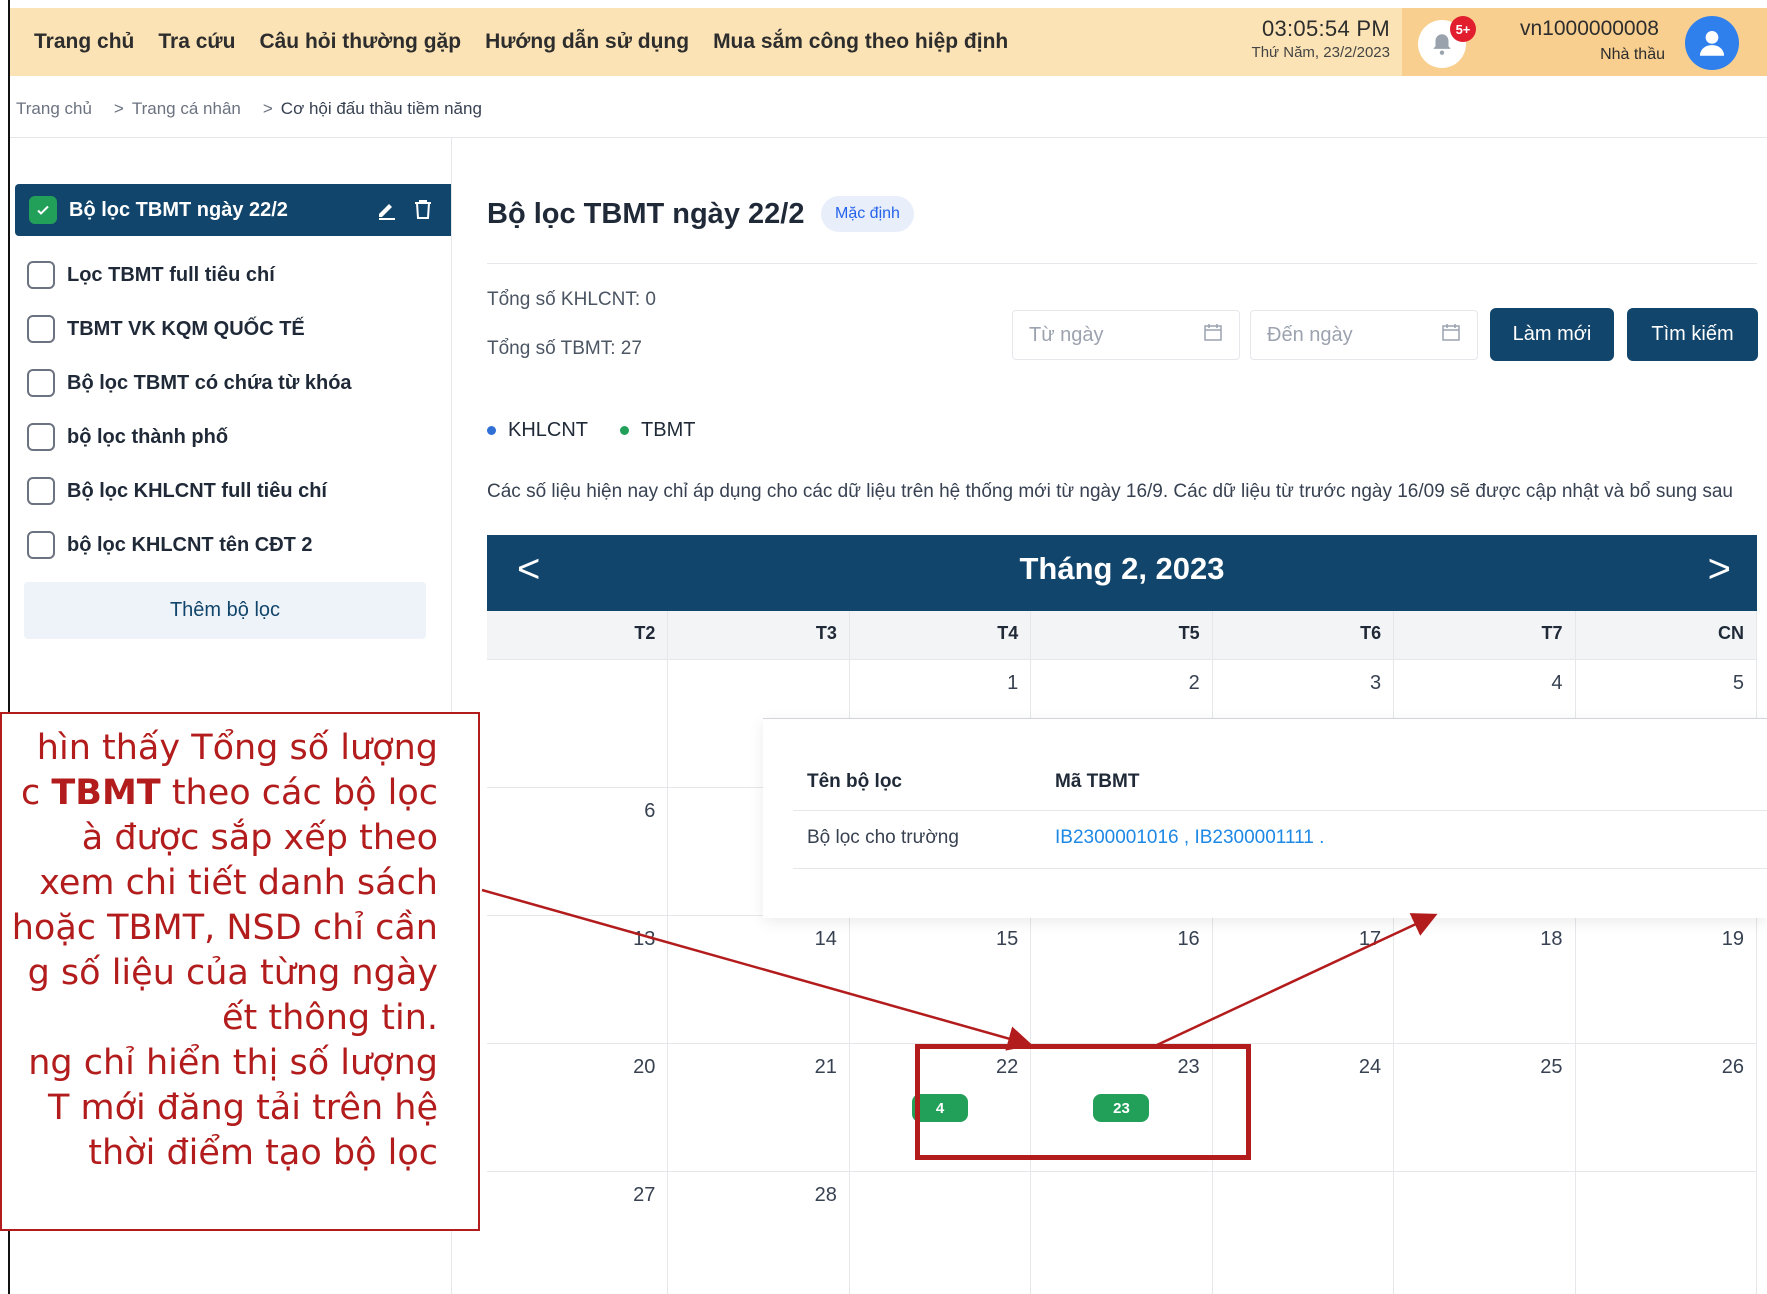 The width and height of the screenshot is (1767, 1294). Describe the element at coordinates (1719, 569) in the screenshot. I see `calendar-next-button: >` at that location.